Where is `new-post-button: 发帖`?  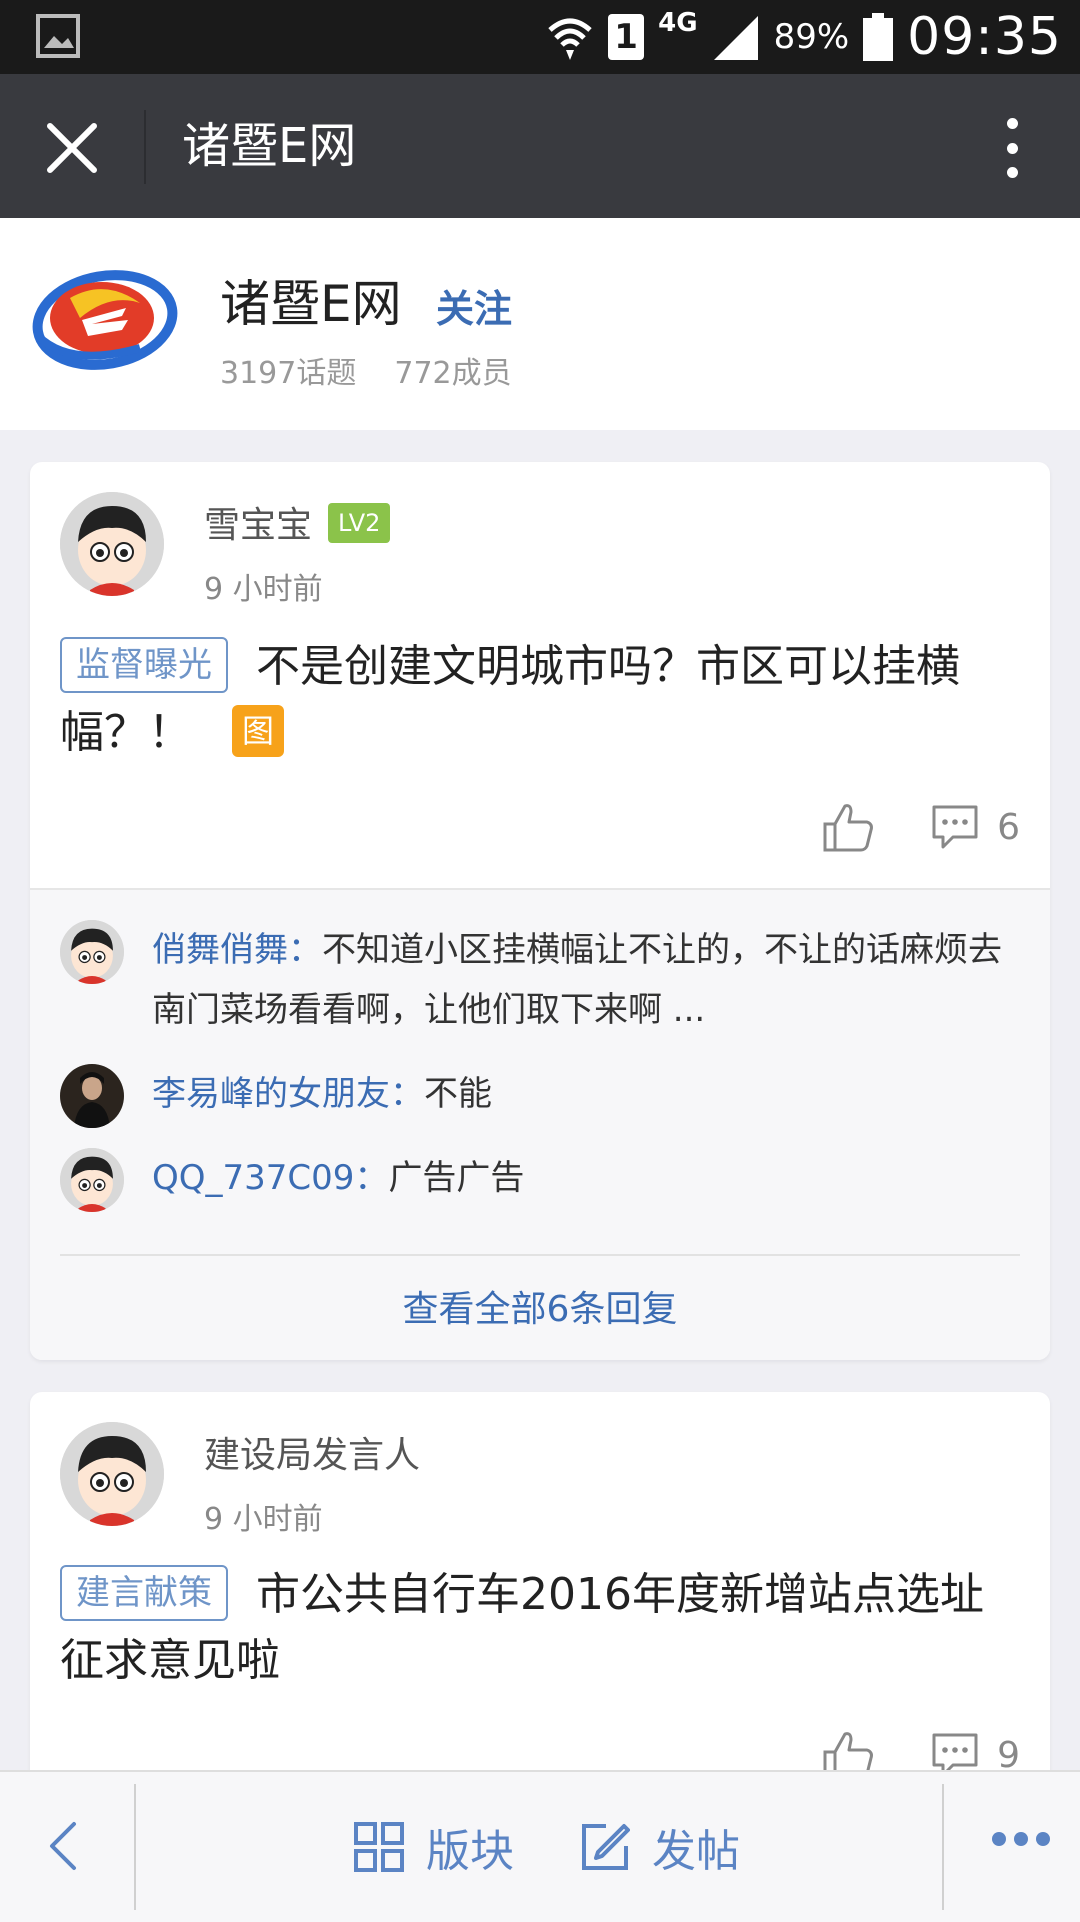 new-post-button: 发帖 is located at coordinates (660, 1847).